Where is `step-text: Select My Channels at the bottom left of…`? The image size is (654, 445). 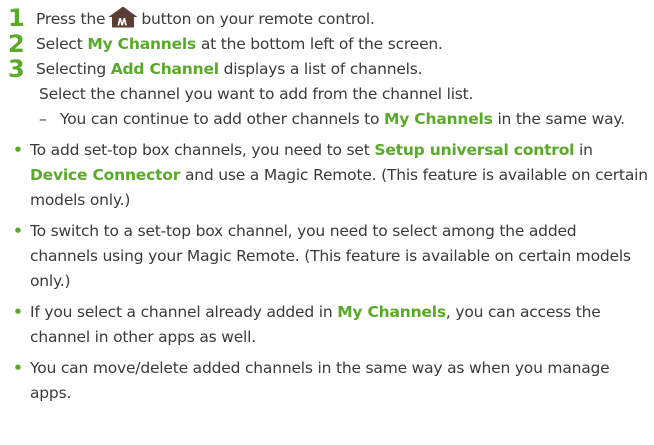 step-text: Select My Channels at the bottom left of… is located at coordinates (342, 44).